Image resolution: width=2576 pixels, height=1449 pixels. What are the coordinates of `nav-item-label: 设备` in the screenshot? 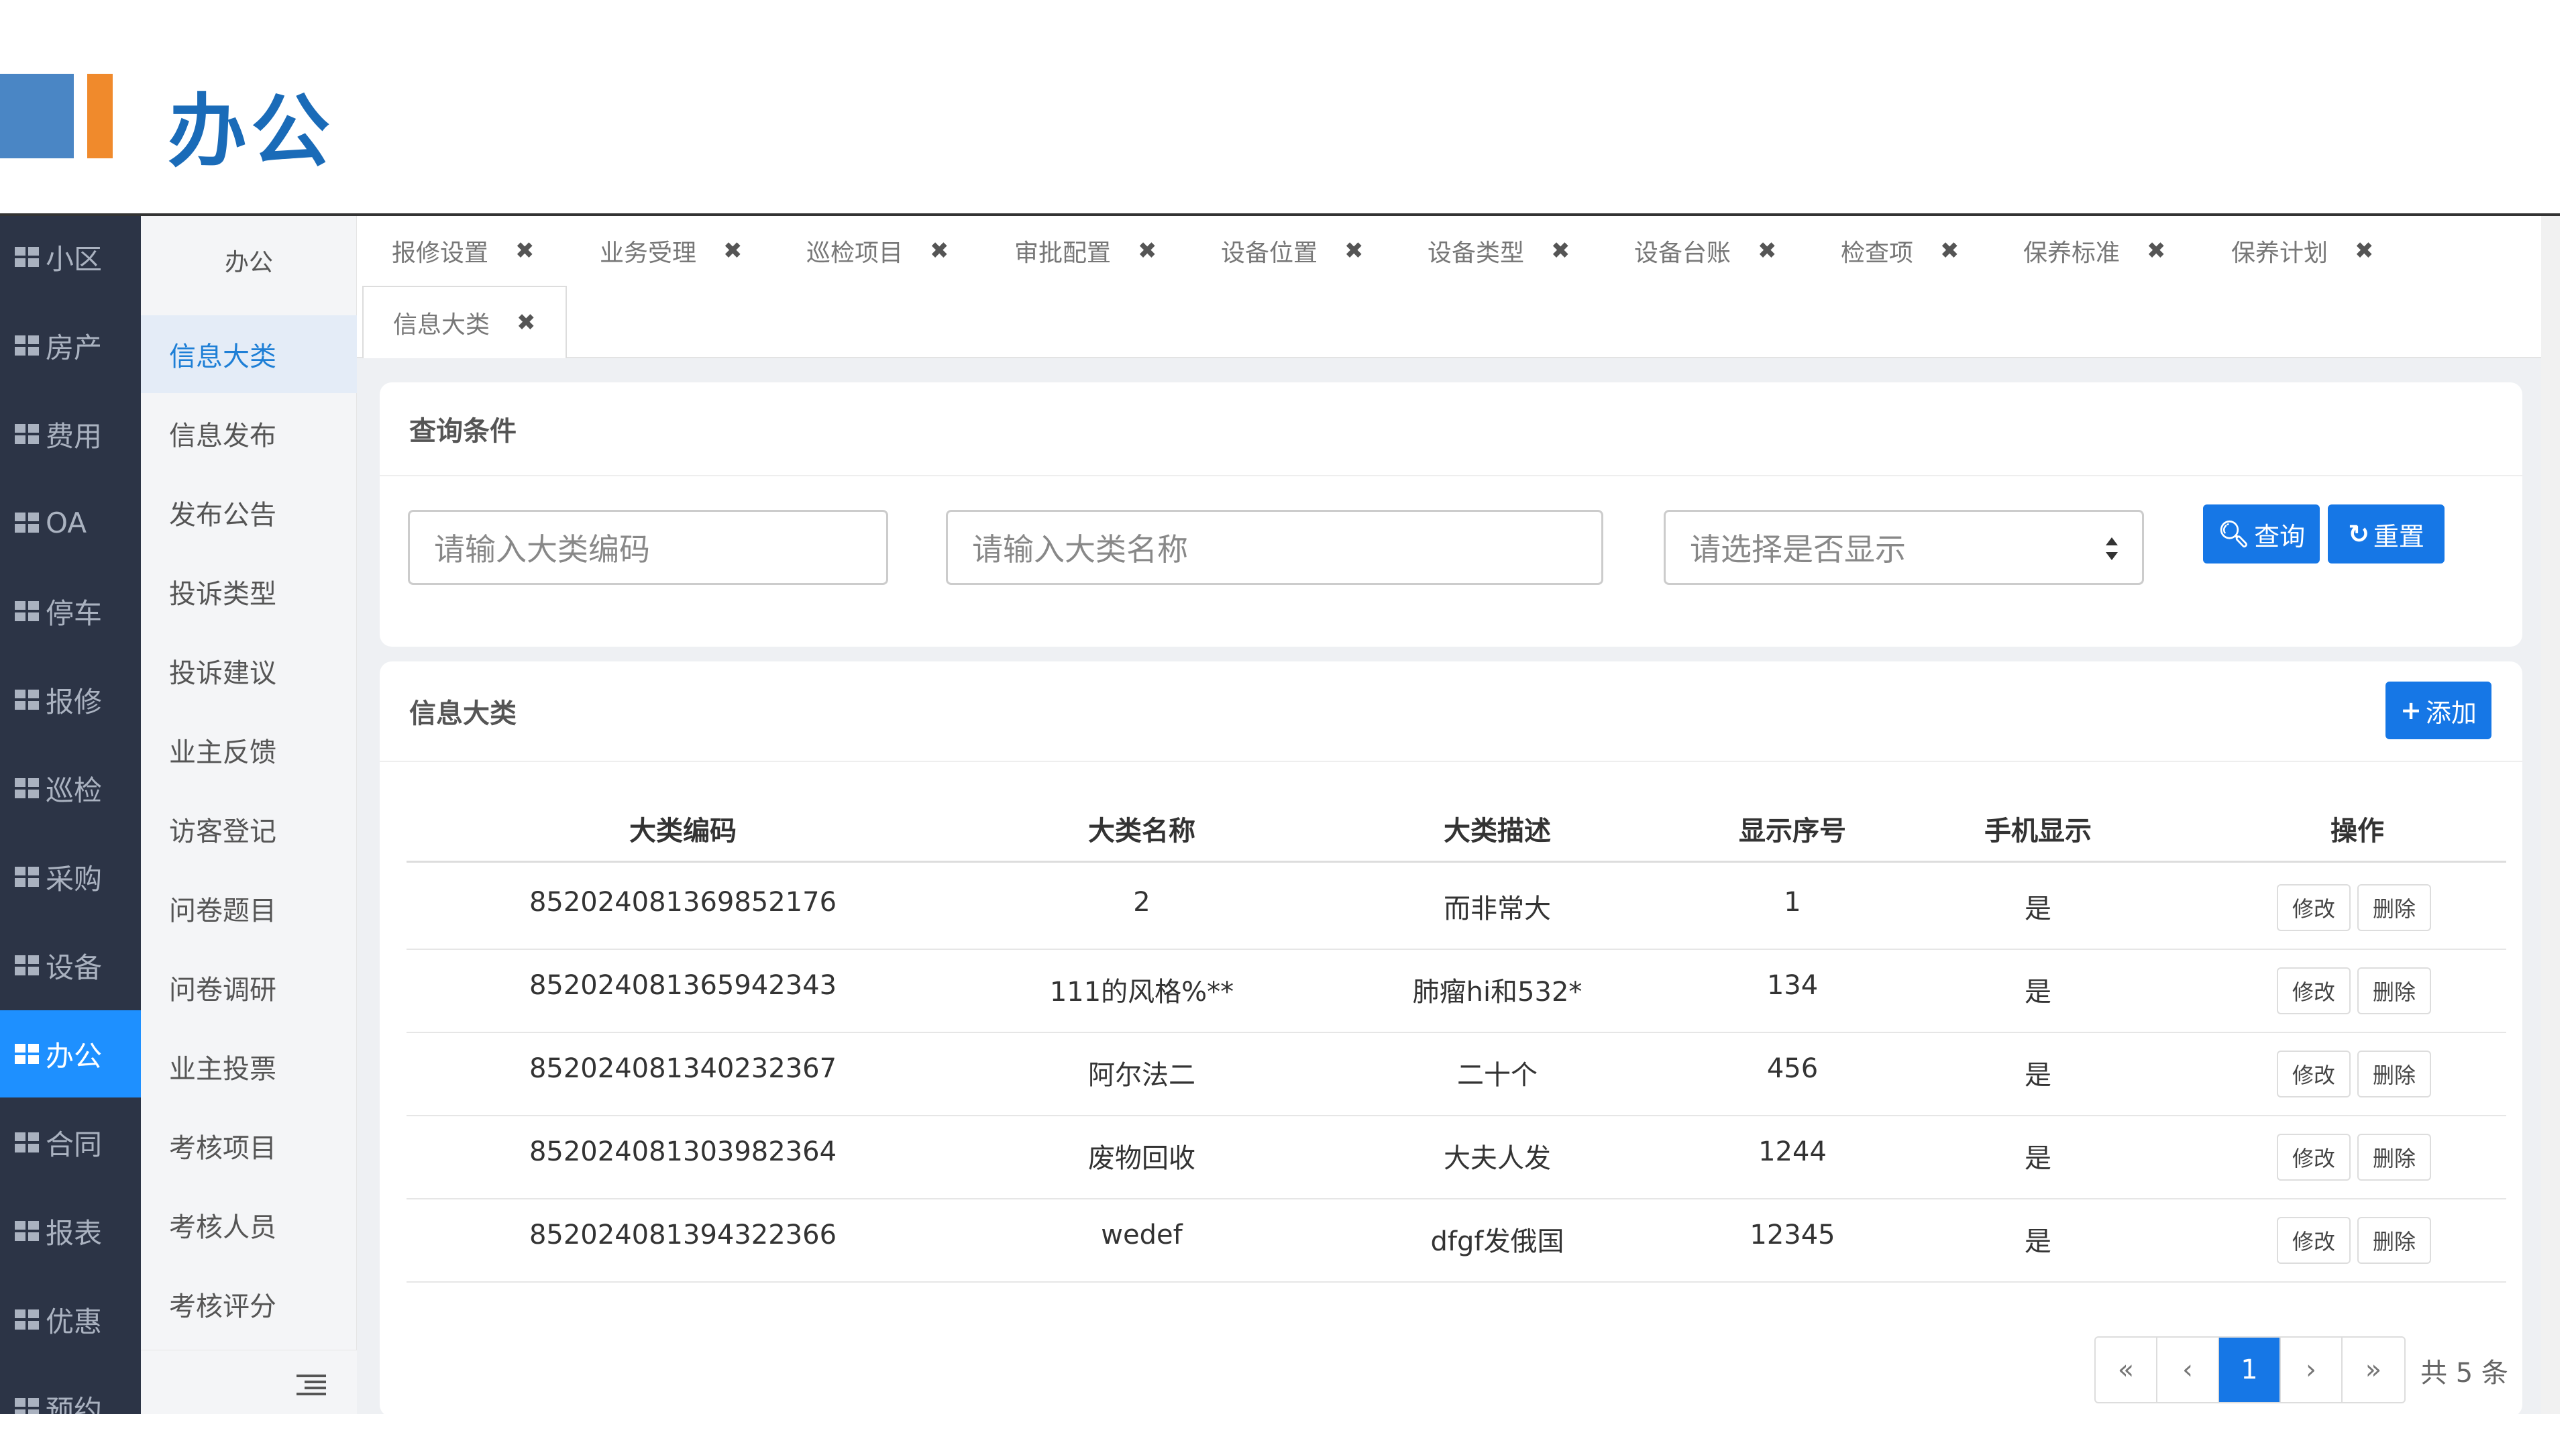 It's located at (74, 967).